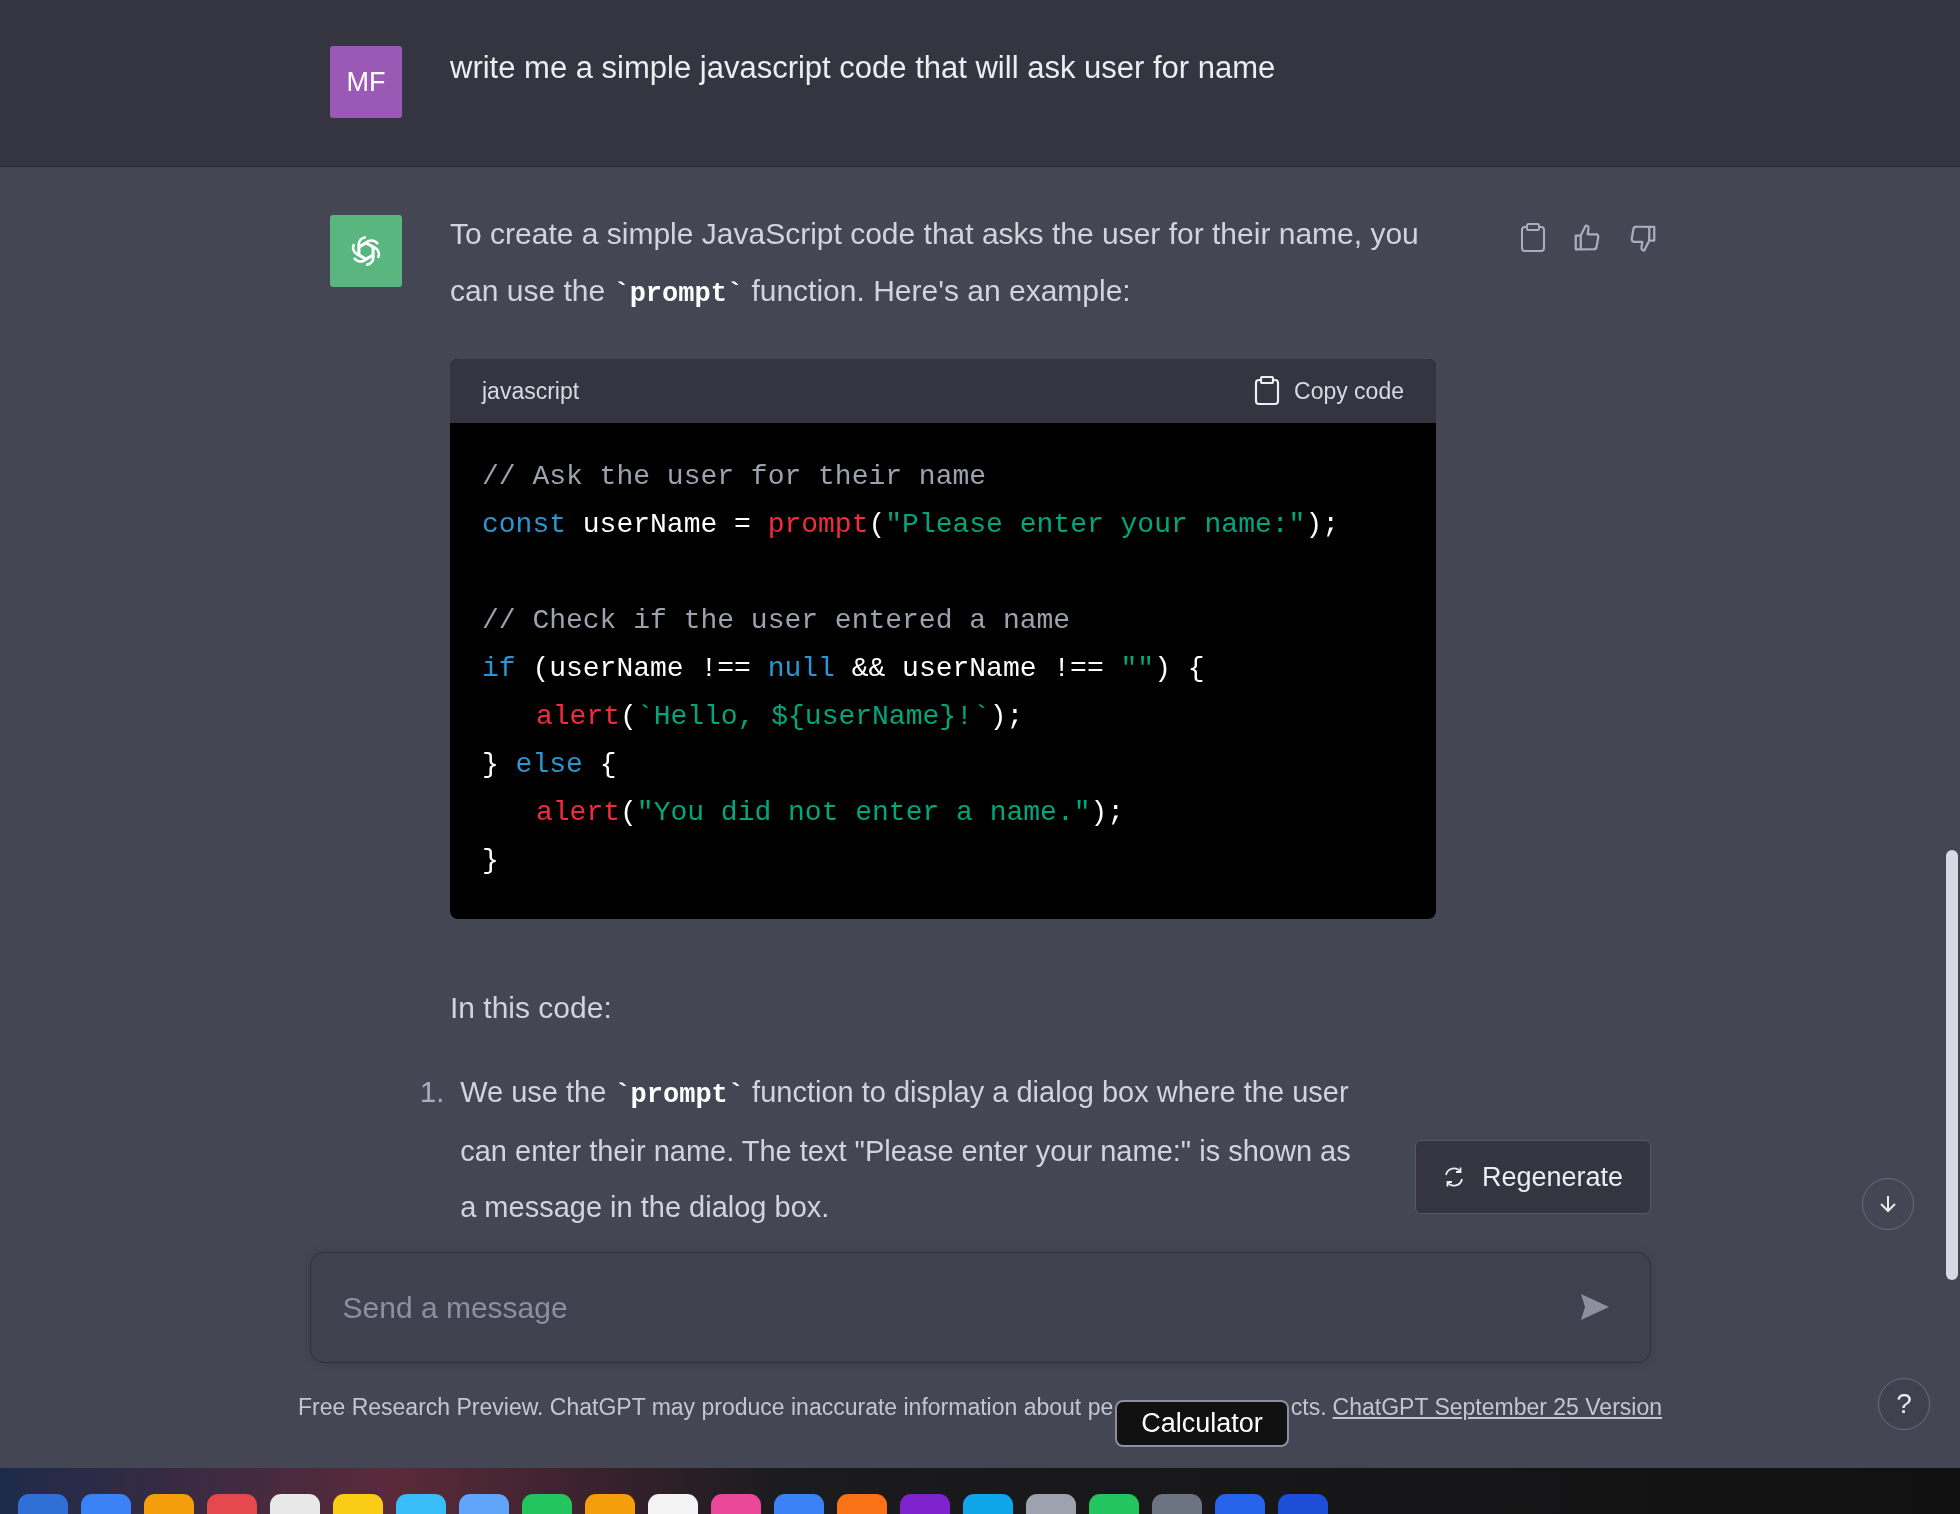 The width and height of the screenshot is (1960, 1514). What do you see at coordinates (734, 477) in the screenshot?
I see `code-line: // Ask the user for their name` at bounding box center [734, 477].